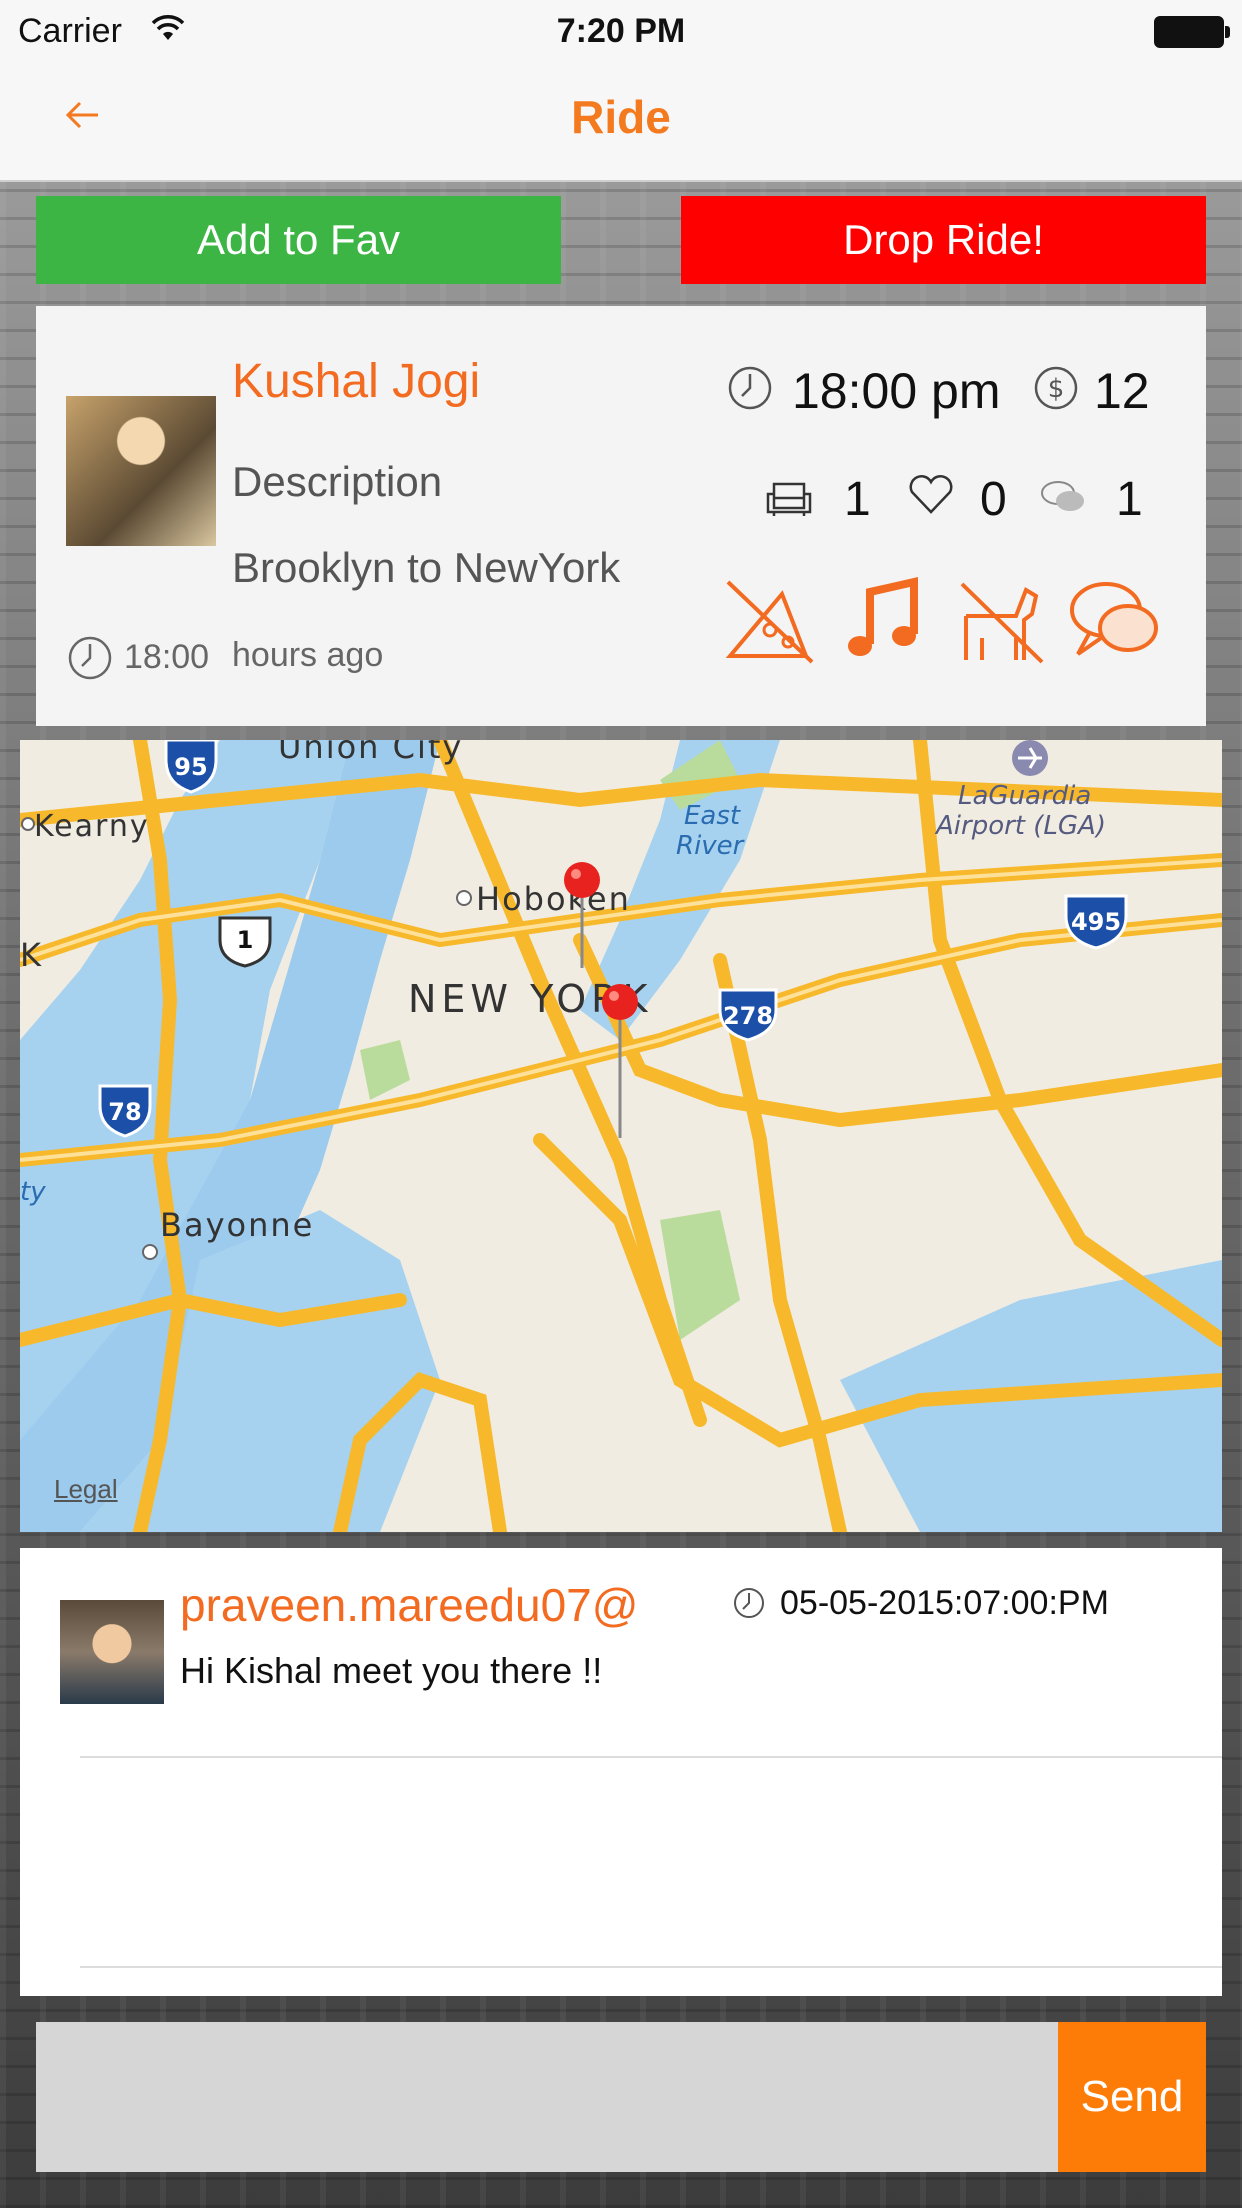 The image size is (1242, 2208). I want to click on comment-user: praveen.mareedu07@, so click(409, 1605).